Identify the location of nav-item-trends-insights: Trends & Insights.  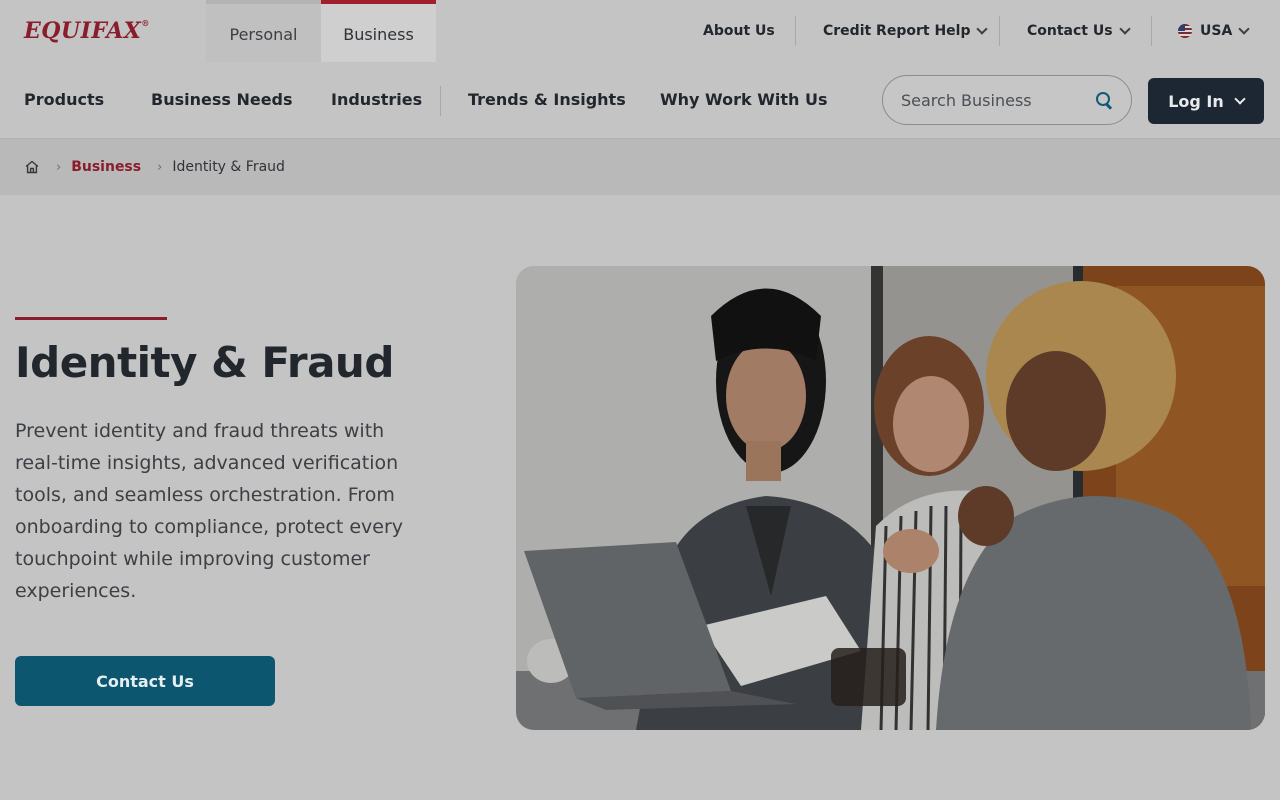
(547, 99).